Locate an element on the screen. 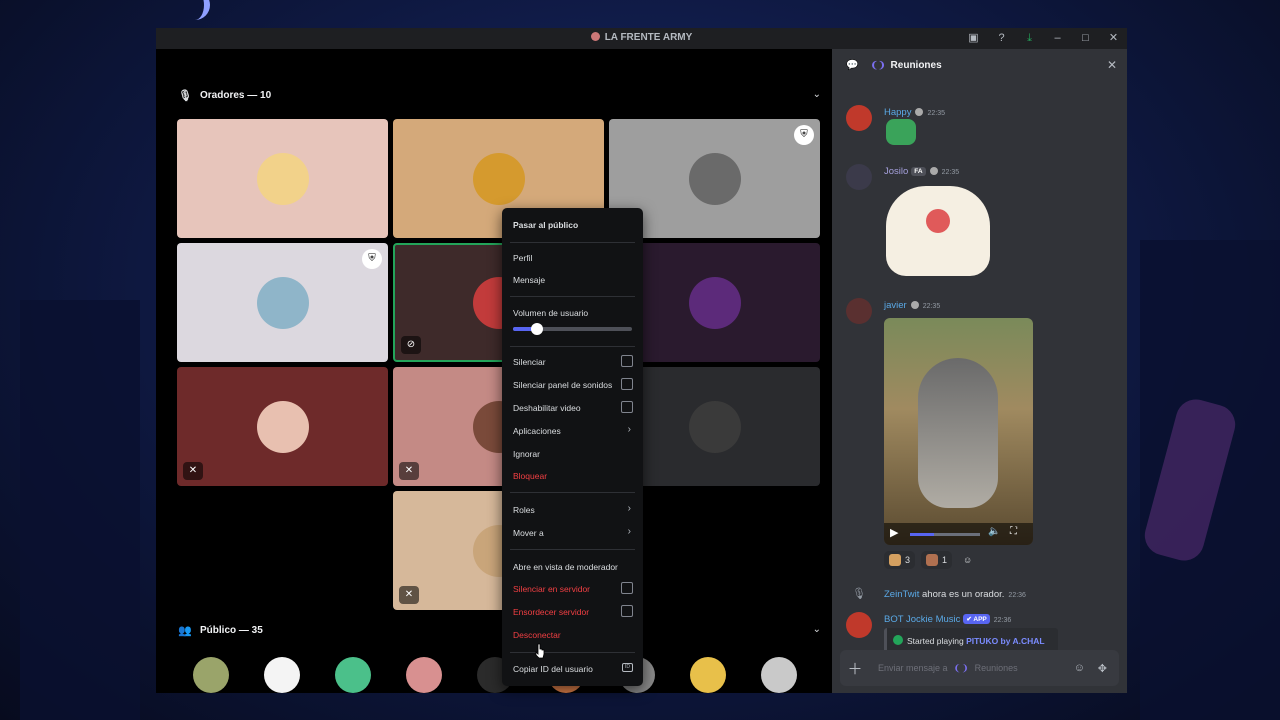 Image resolution: width=1280 pixels, height=720 pixels. speaker-tile: ✕ is located at coordinates (282, 426).